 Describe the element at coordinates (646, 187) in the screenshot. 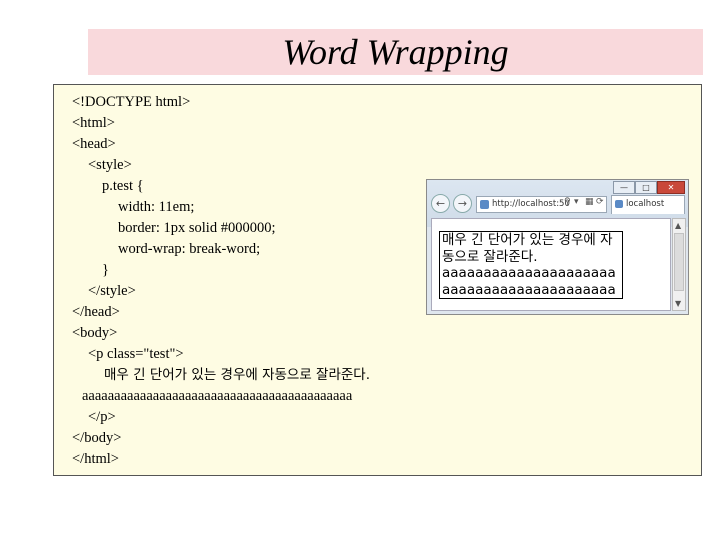

I see `maximize-icon: □` at that location.